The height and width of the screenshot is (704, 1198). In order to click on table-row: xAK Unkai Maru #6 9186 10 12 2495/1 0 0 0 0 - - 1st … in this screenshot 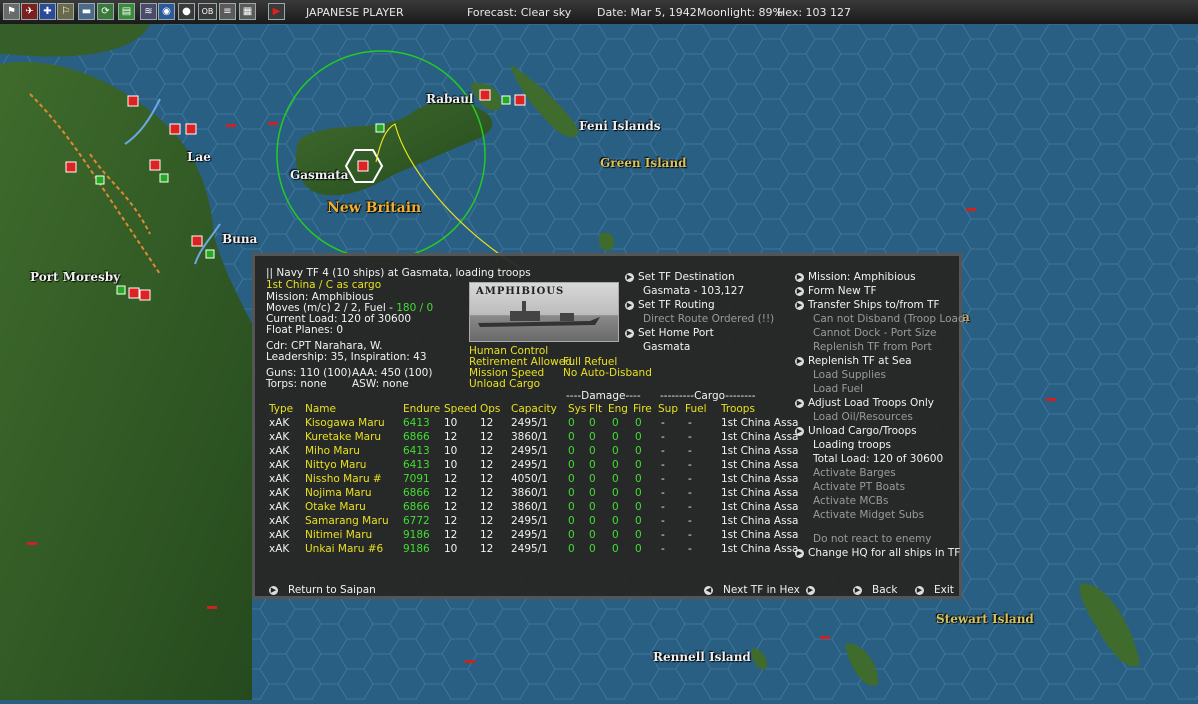, I will do `click(539, 549)`.